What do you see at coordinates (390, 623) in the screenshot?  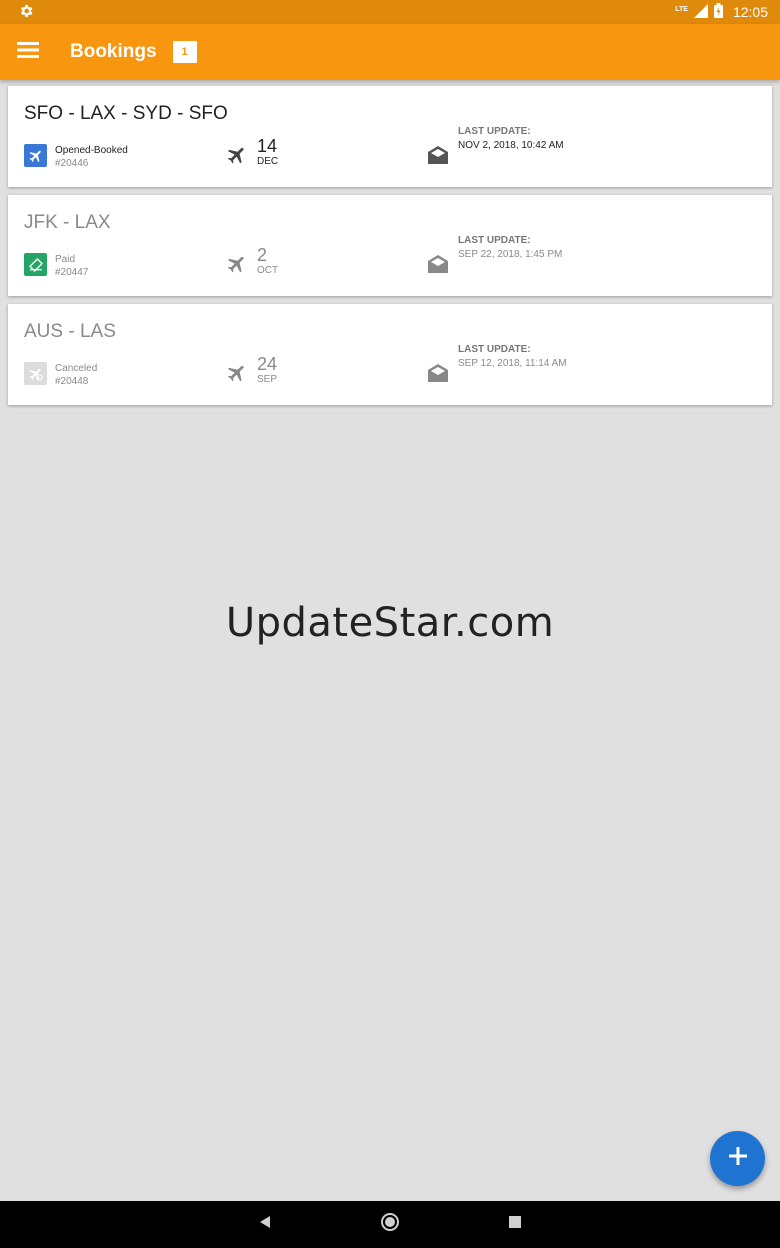 I see `watermark-text: UpdateStar.com` at bounding box center [390, 623].